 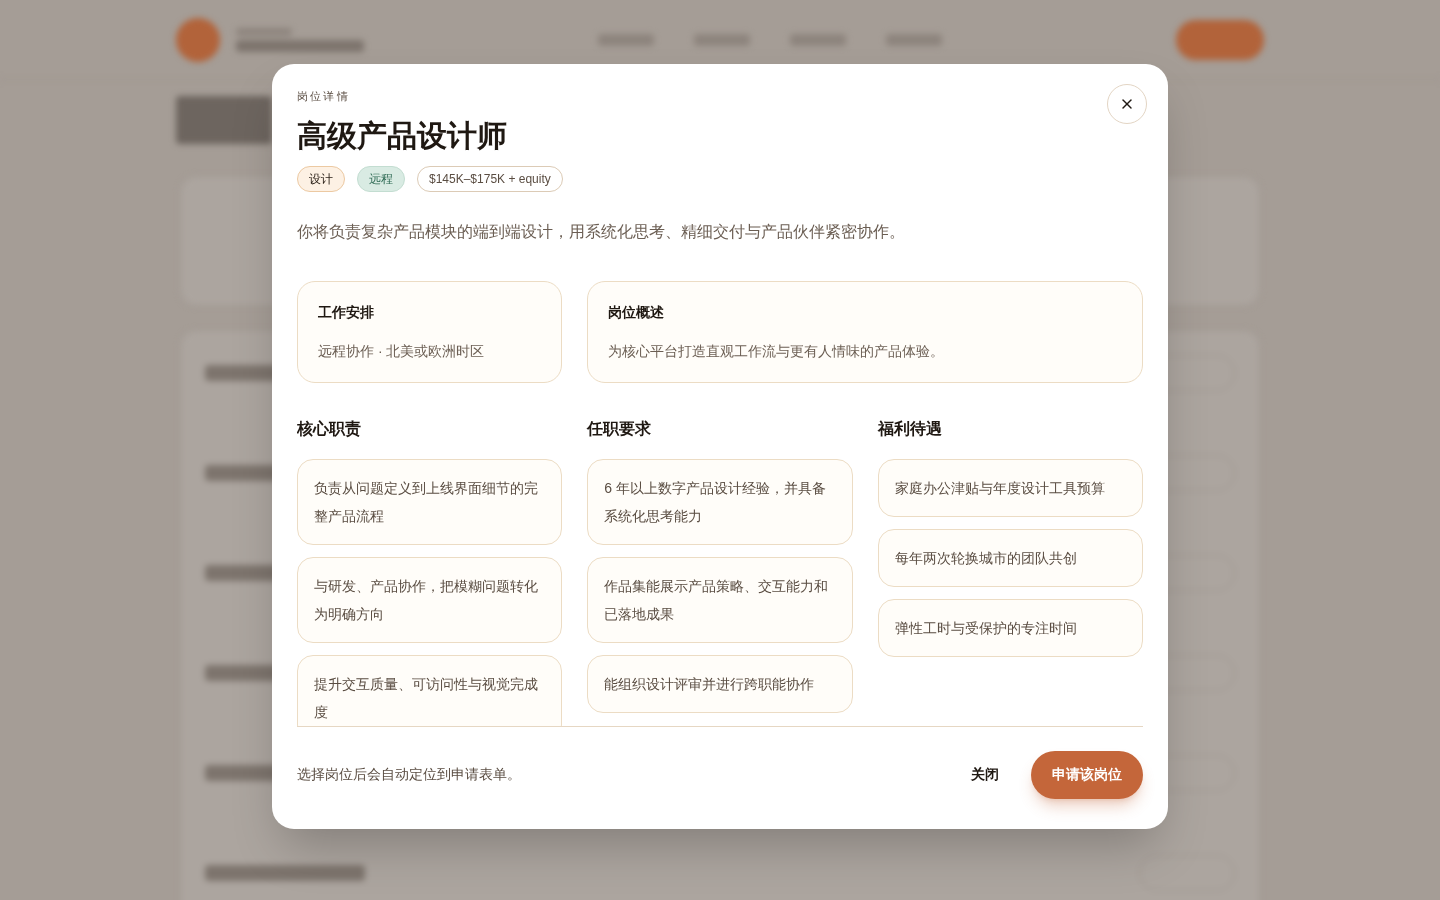 I want to click on section-heading: 福利待遇, so click(x=910, y=429).